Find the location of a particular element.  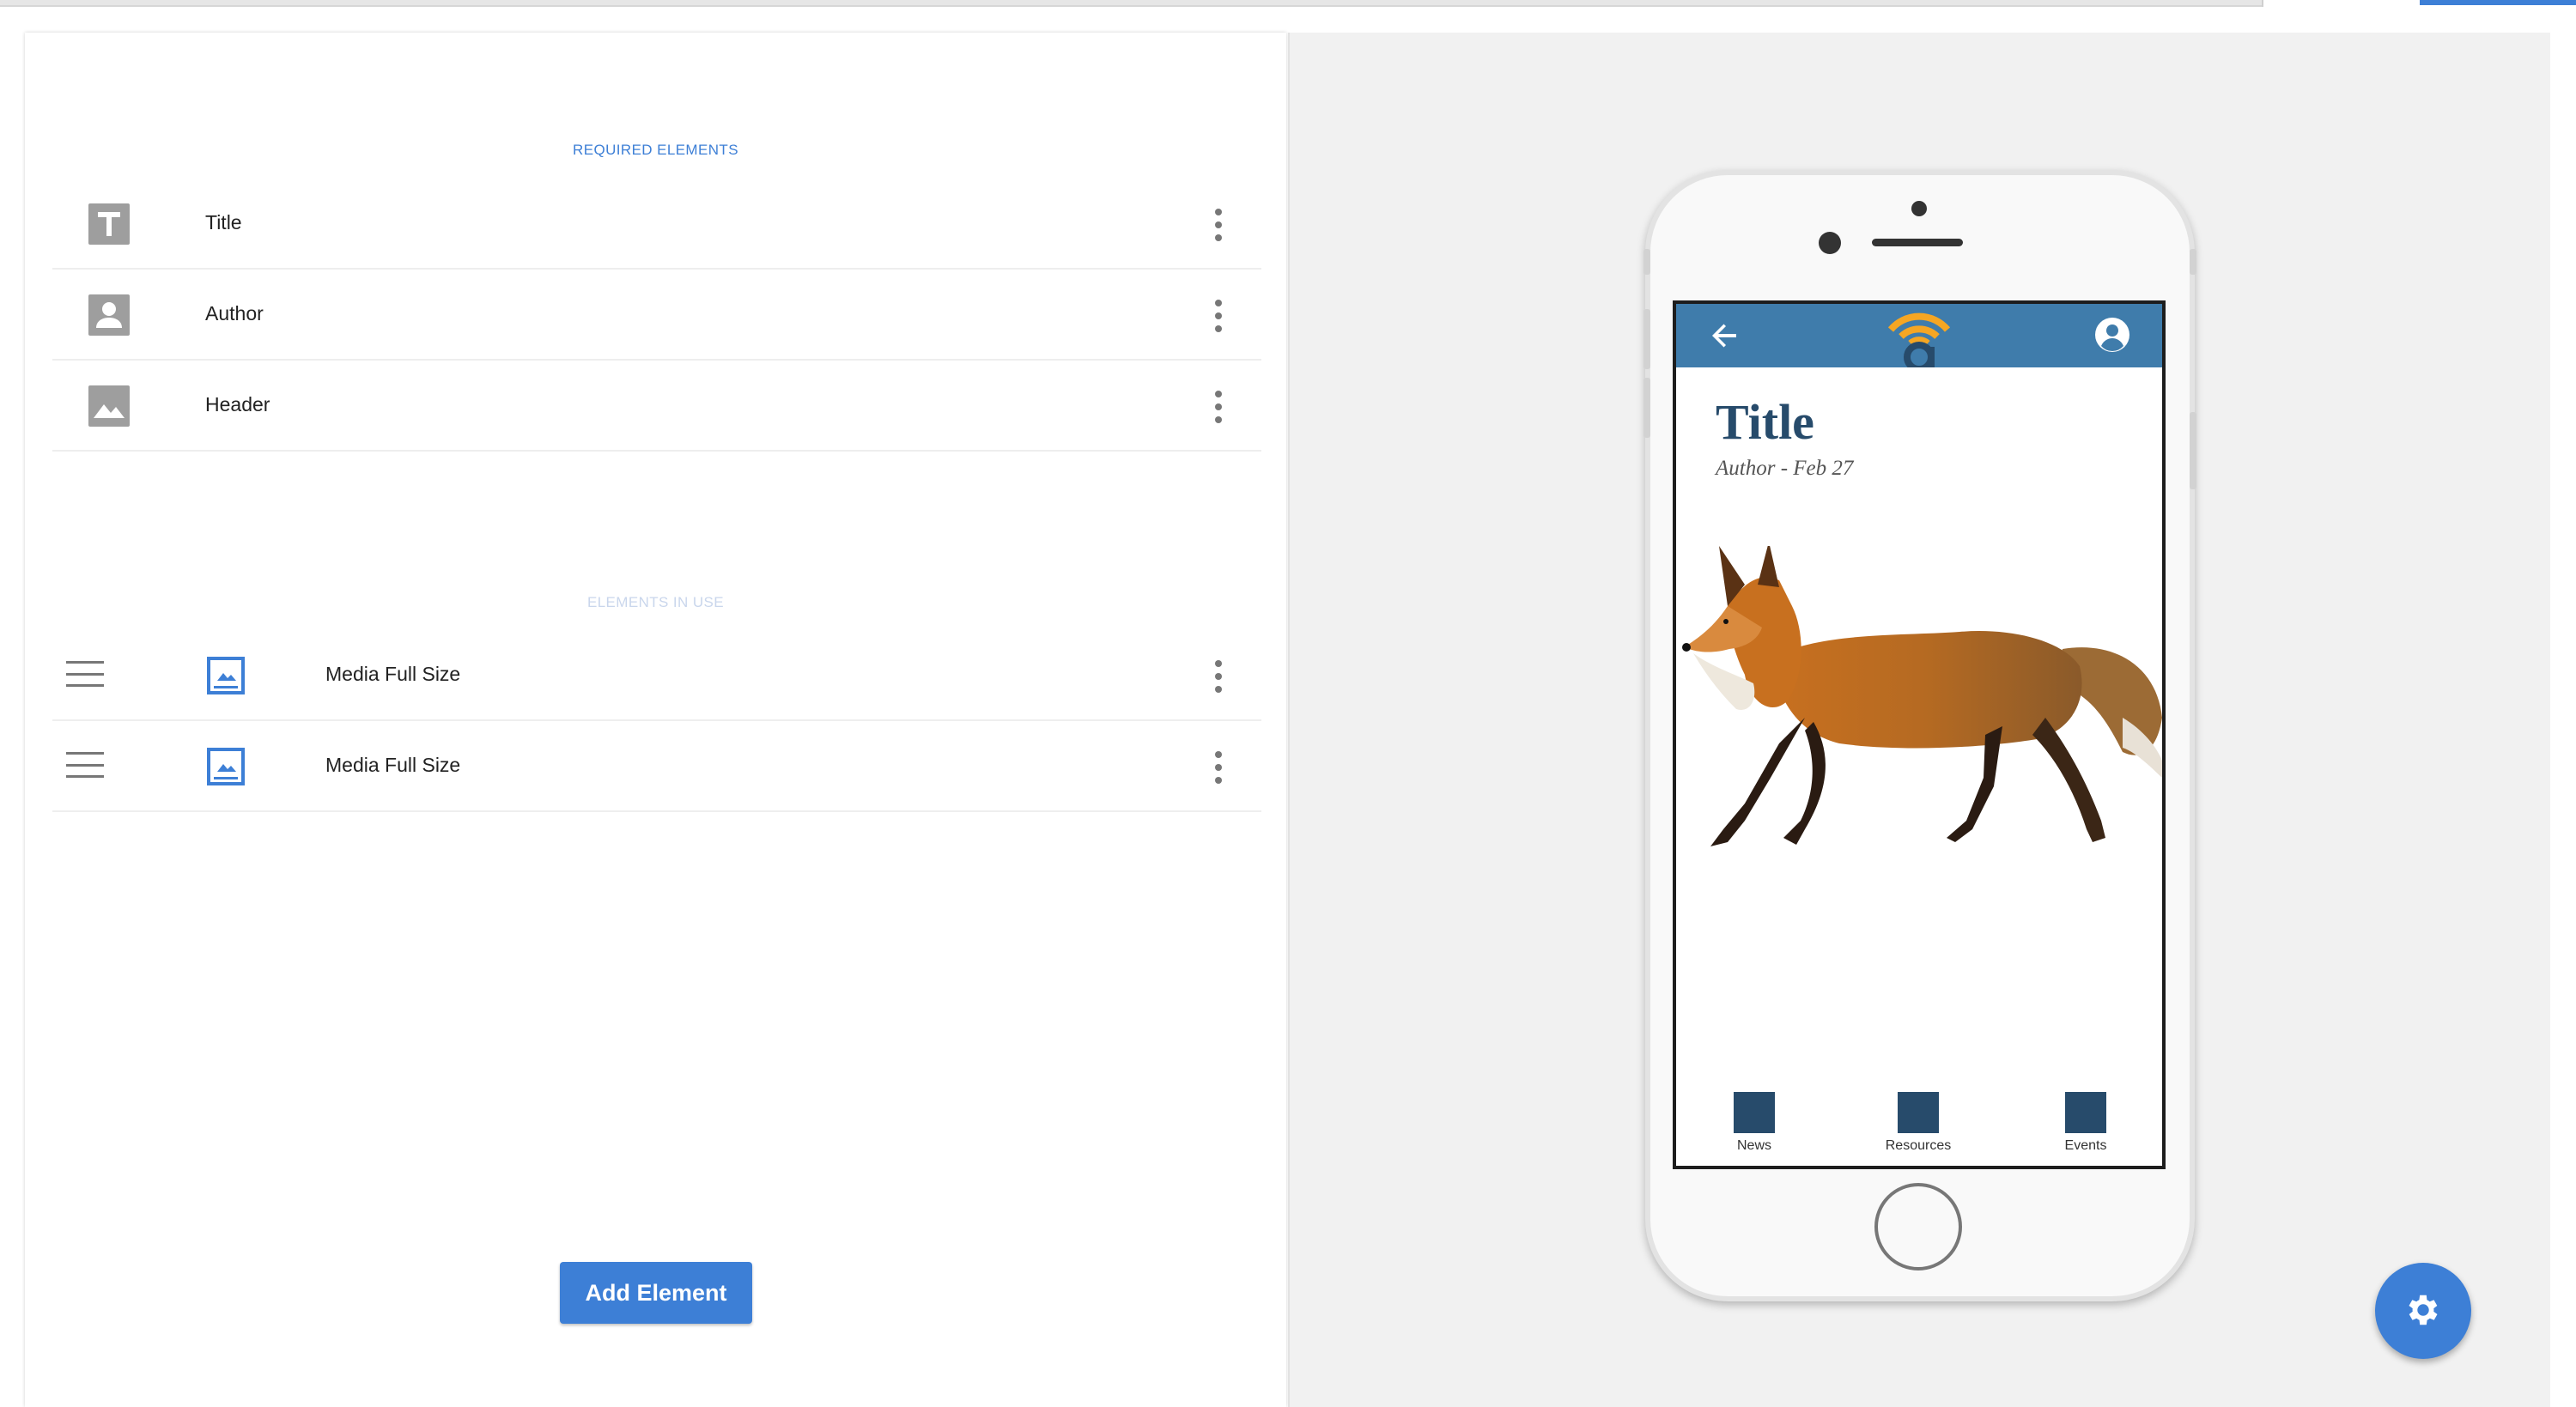

nav-item-resources: Resources is located at coordinates (1918, 1123).